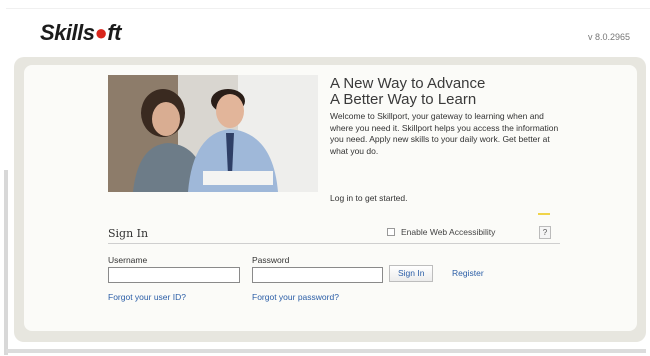  I want to click on username-input, so click(174, 275).